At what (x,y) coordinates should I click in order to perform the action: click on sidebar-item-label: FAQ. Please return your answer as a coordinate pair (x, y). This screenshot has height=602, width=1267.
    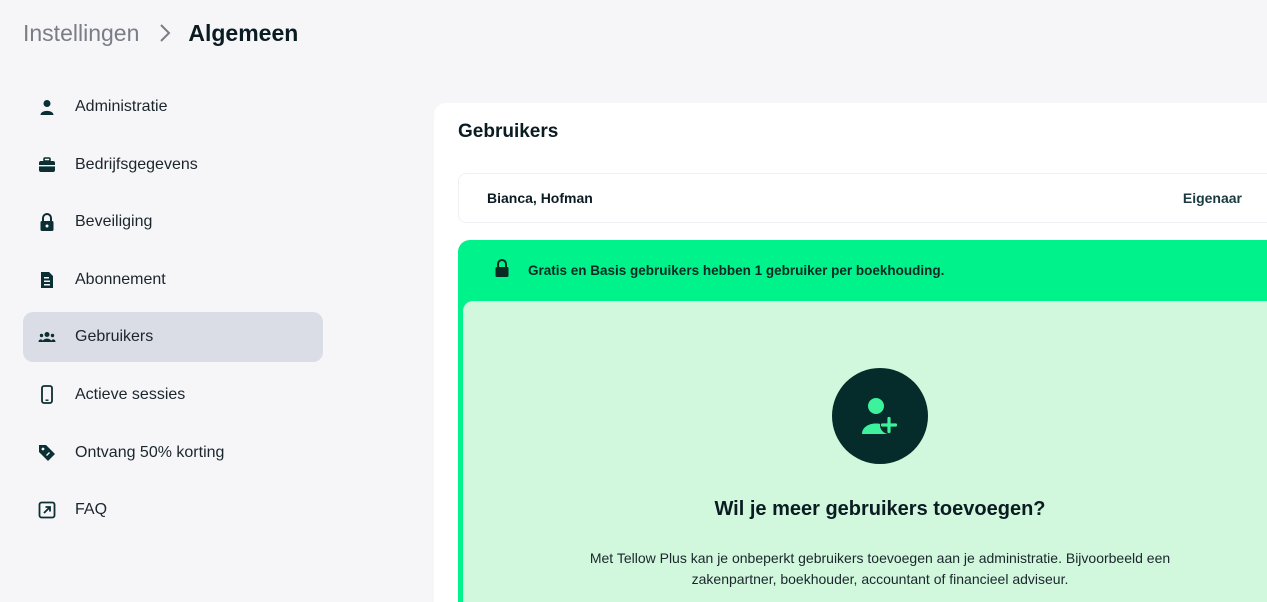
    Looking at the image, I should click on (91, 510).